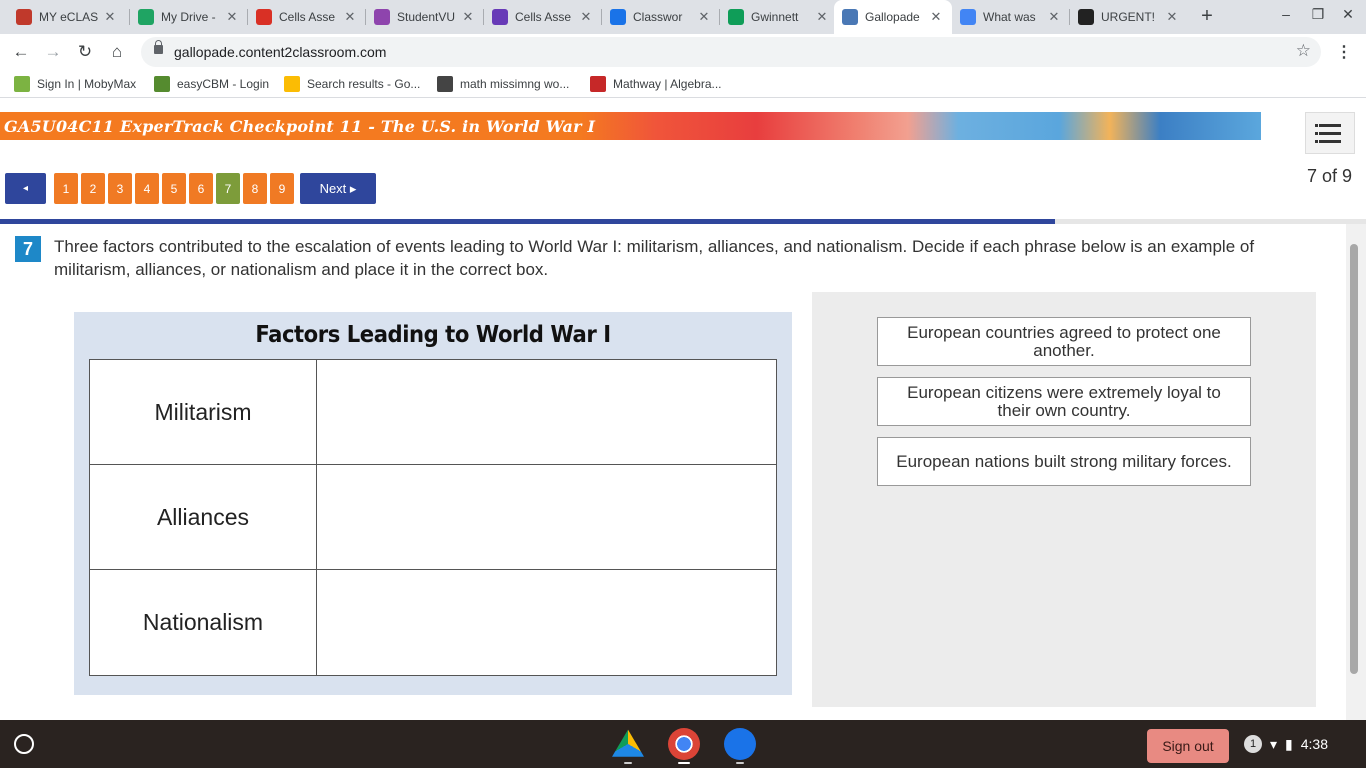 This screenshot has height=768, width=1366. Describe the element at coordinates (1188, 746) in the screenshot. I see `sign-out-button: Sign out` at that location.